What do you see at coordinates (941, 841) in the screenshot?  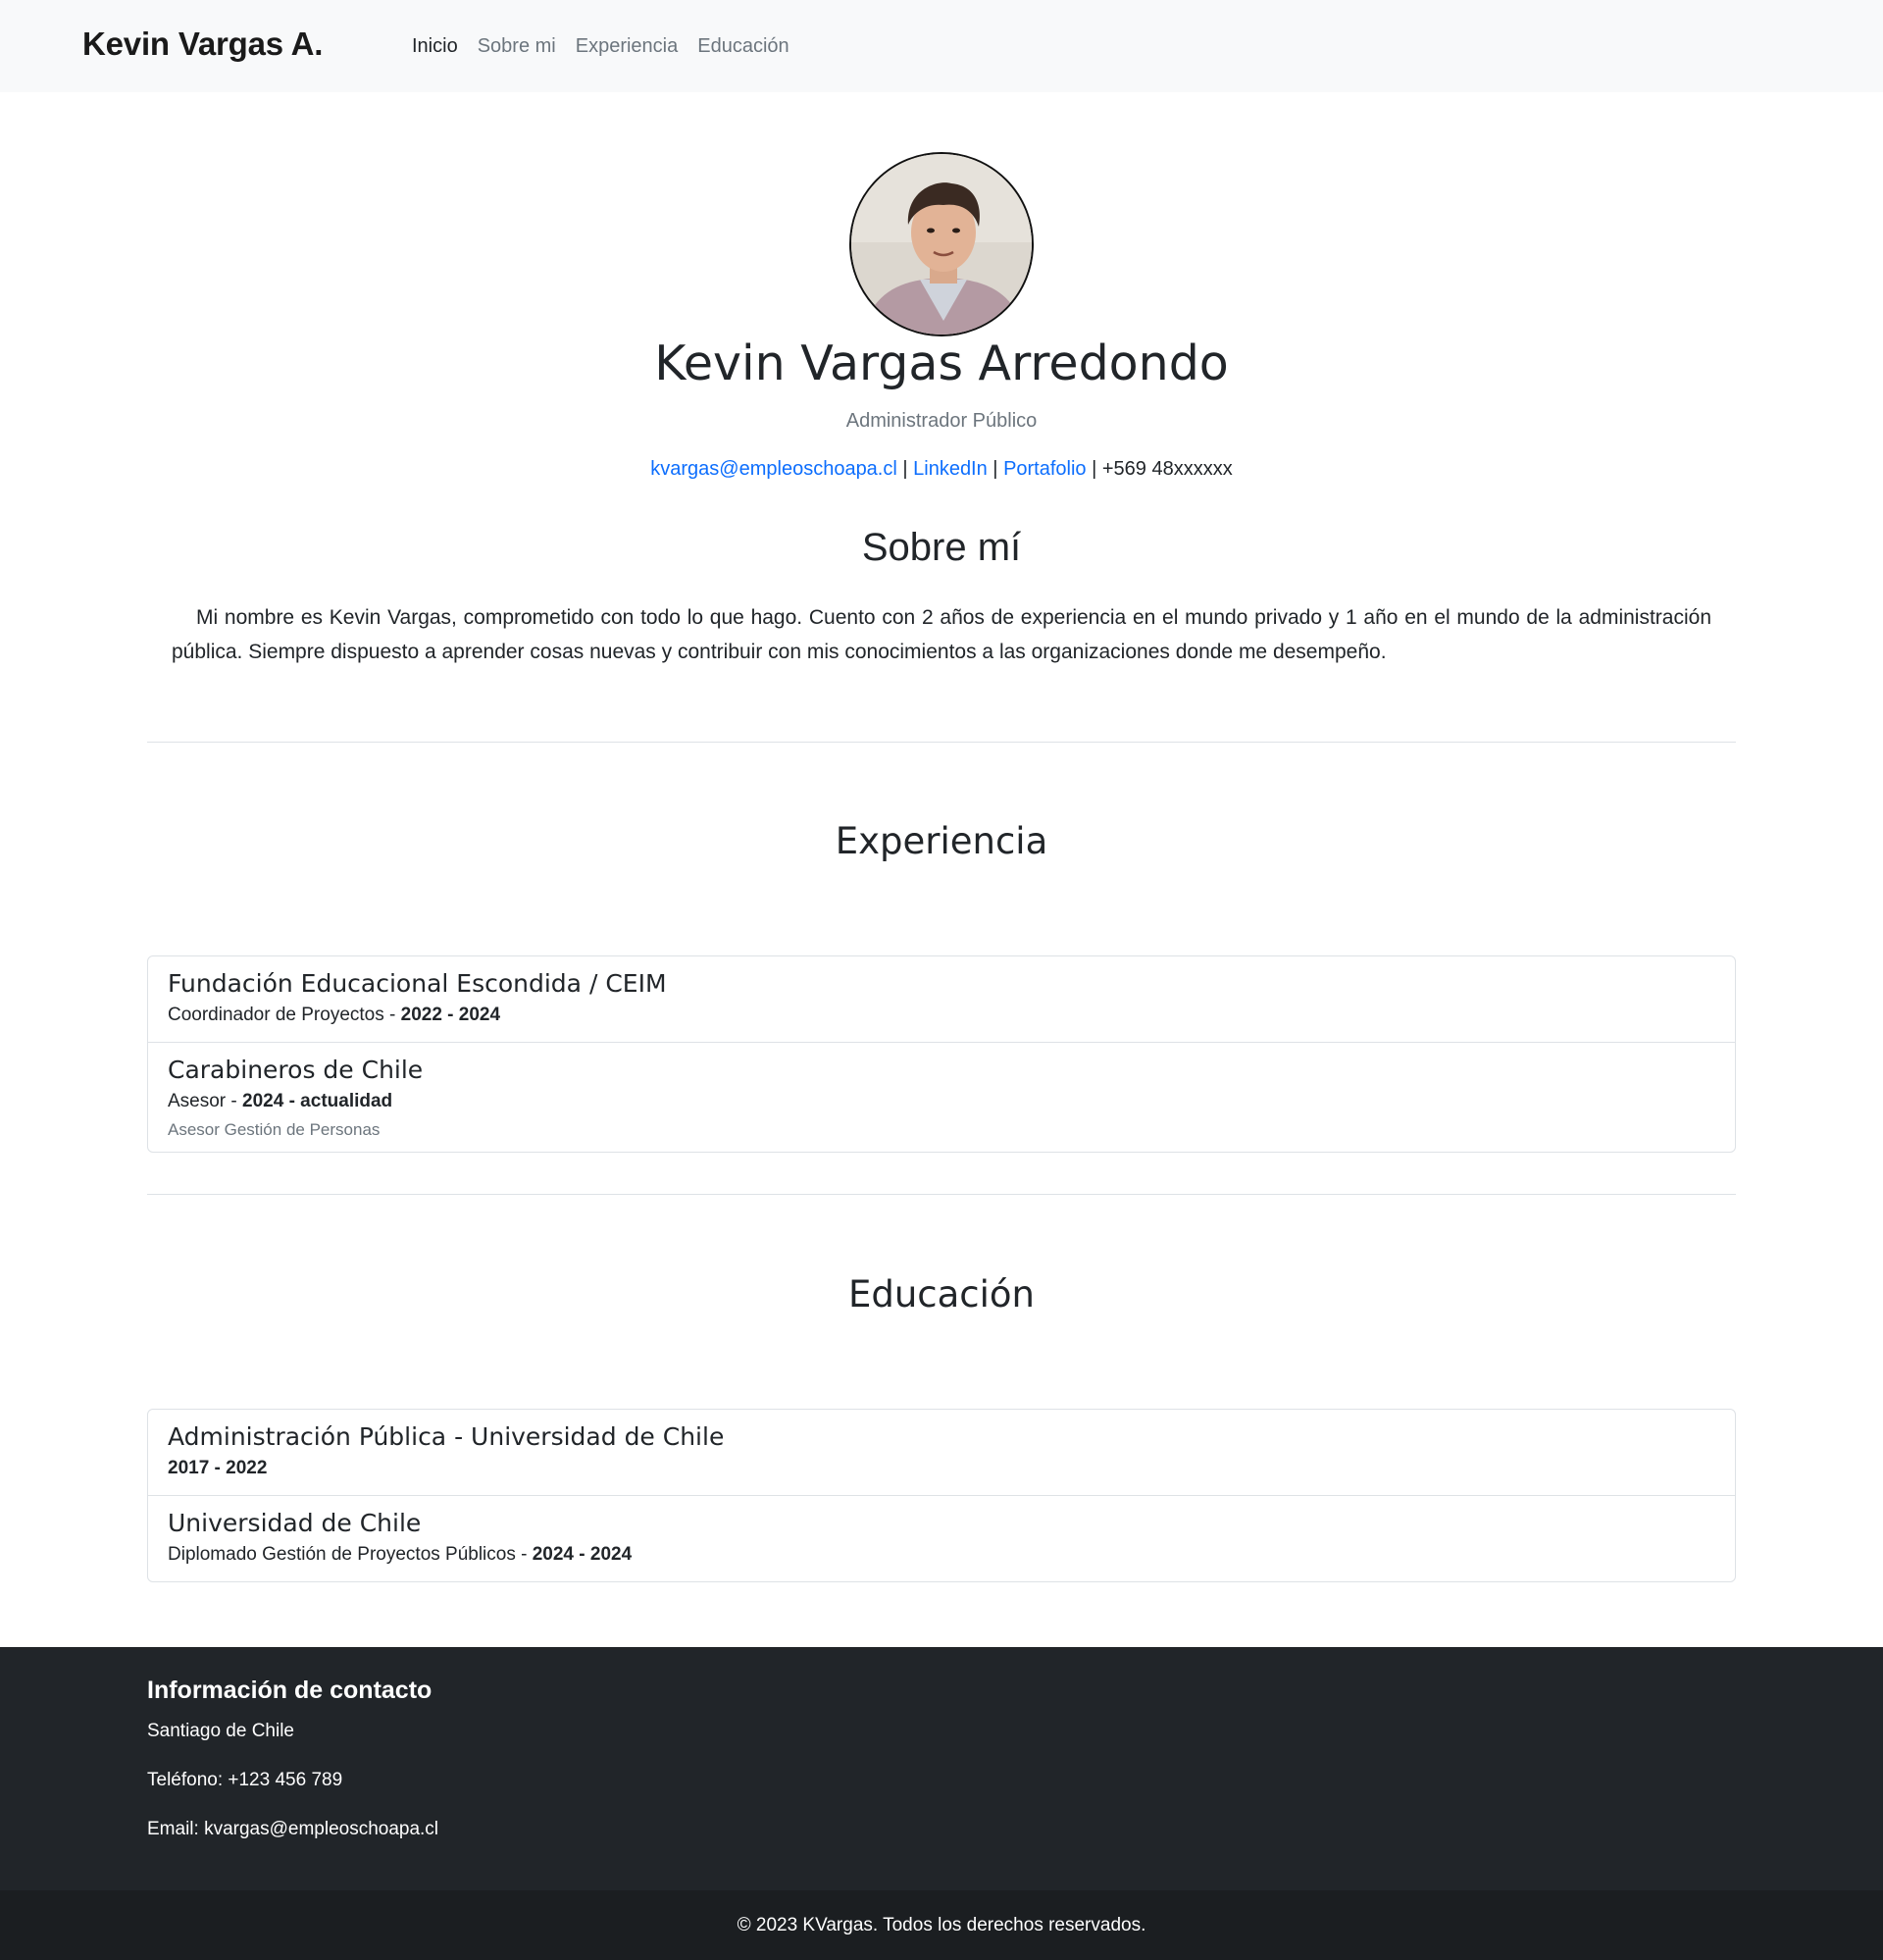 I see `experience-title: Experiencia` at bounding box center [941, 841].